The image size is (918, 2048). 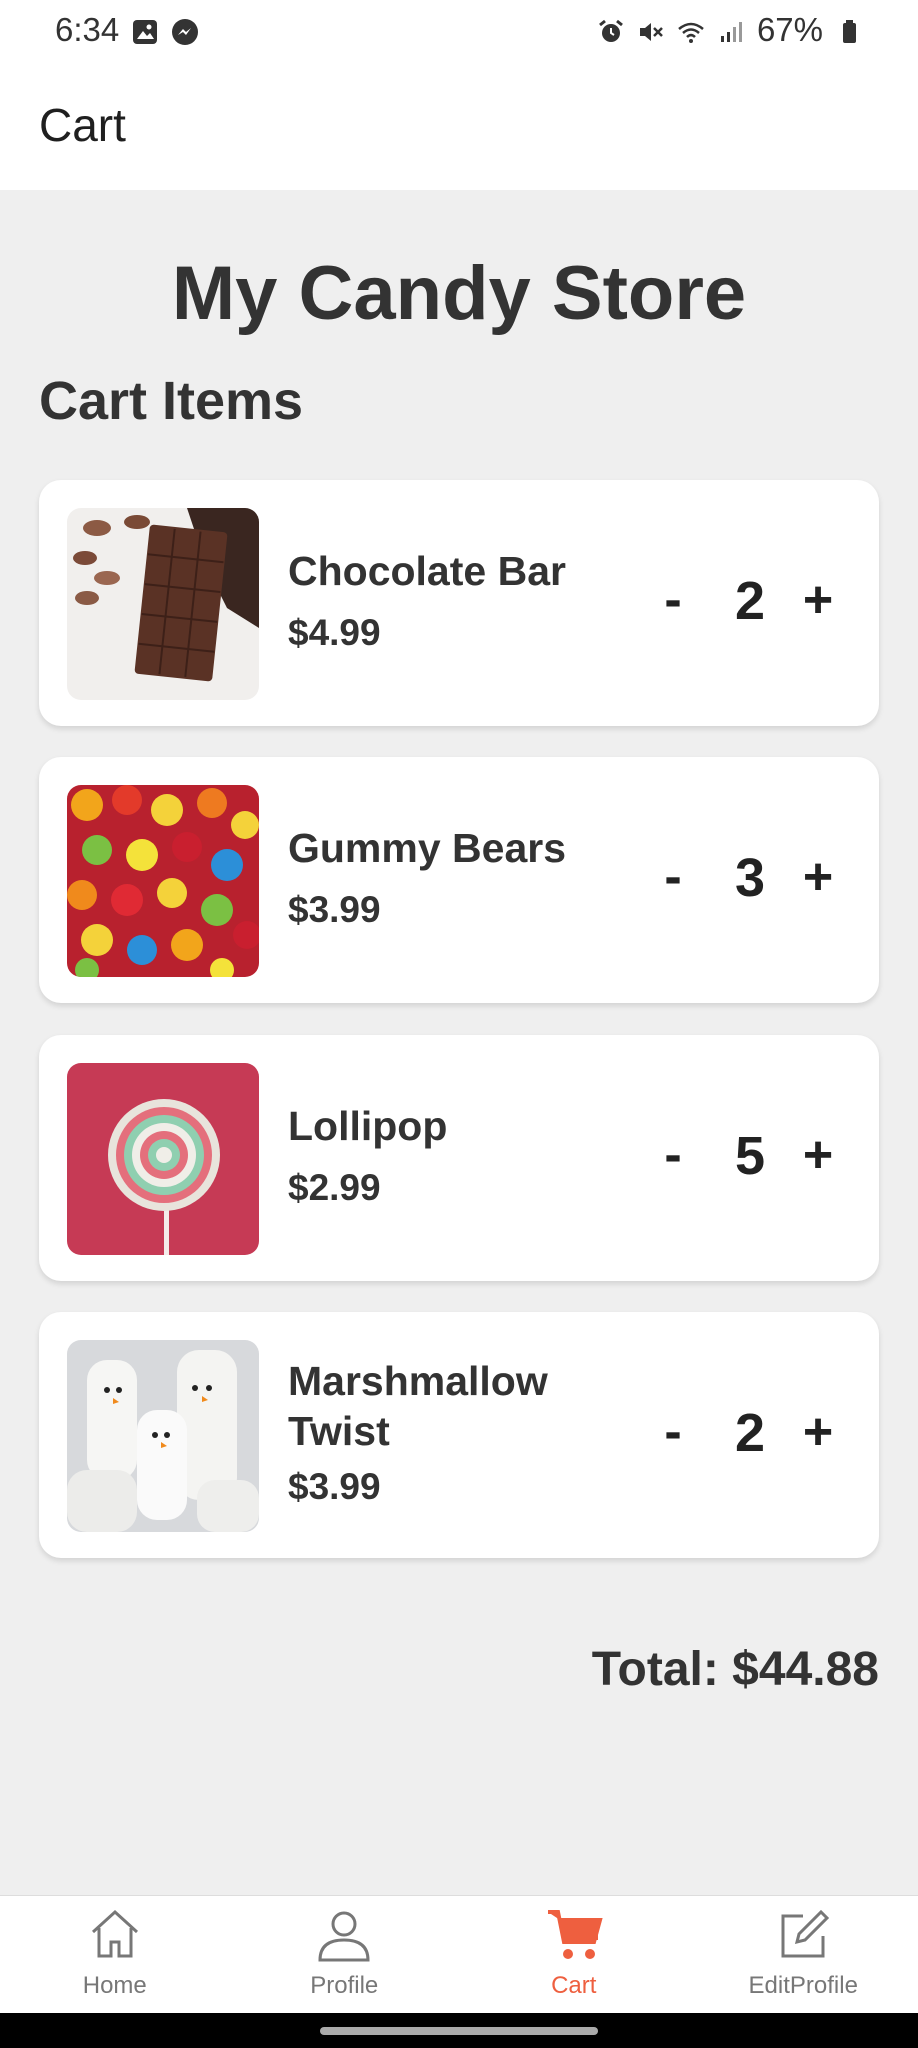 I want to click on alarm-icon, so click(x=611, y=30).